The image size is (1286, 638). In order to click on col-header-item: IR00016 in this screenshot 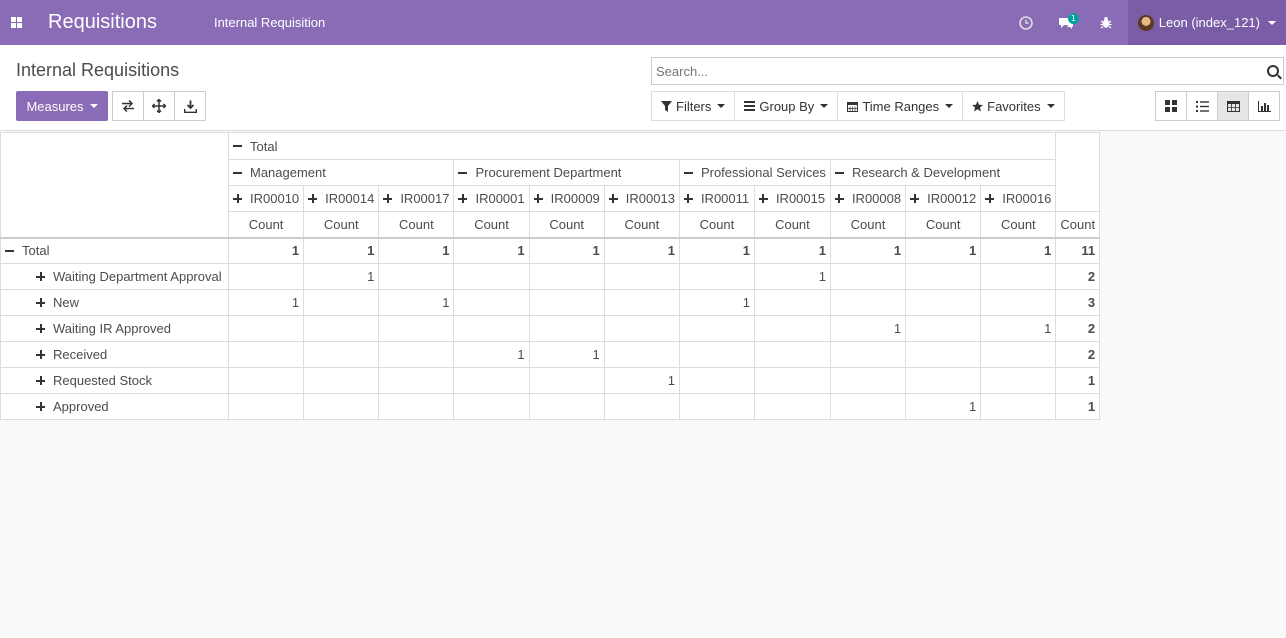, I will do `click(1018, 198)`.